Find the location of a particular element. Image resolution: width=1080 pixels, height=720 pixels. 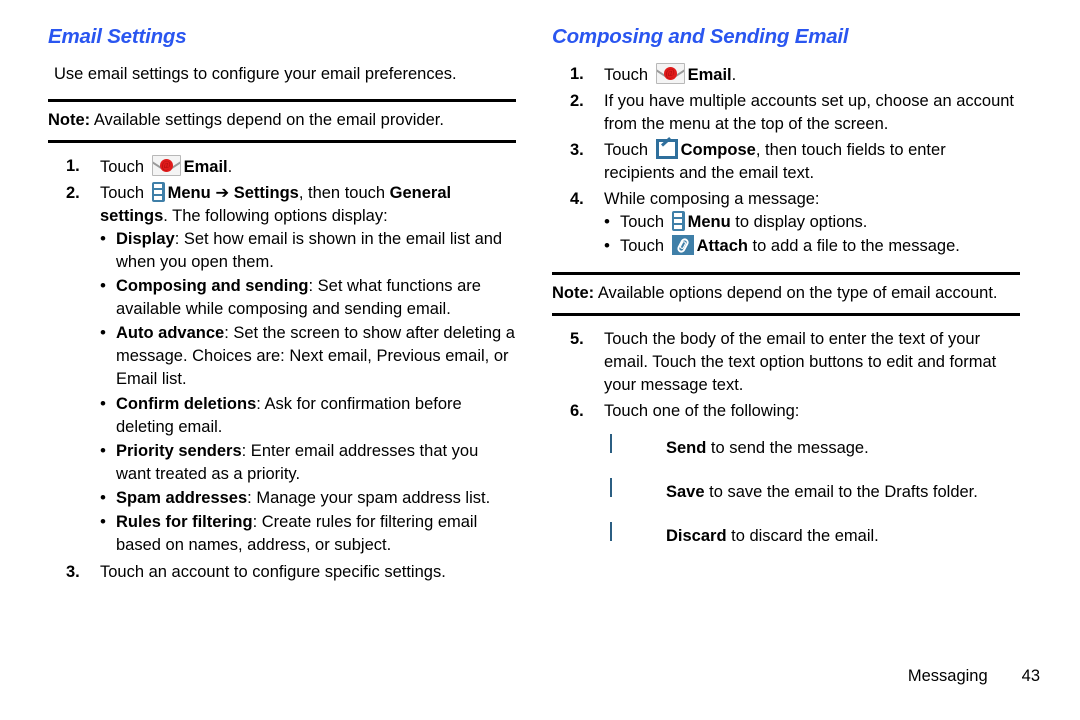

footer-section-name: Messaging is located at coordinates (947, 676).